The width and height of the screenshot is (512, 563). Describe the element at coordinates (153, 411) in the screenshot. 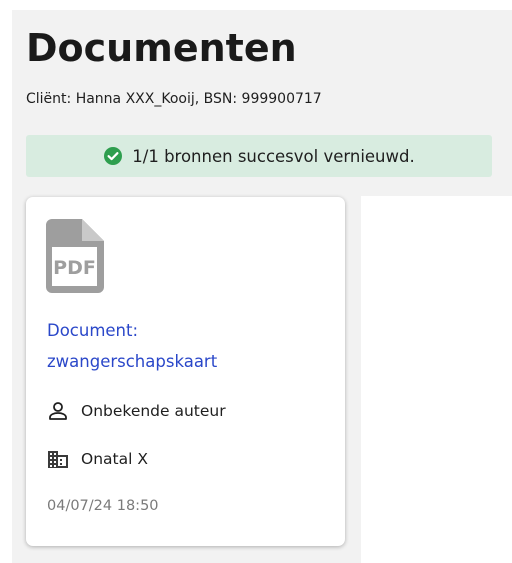

I see `author-name: Onbekende auteur` at that location.